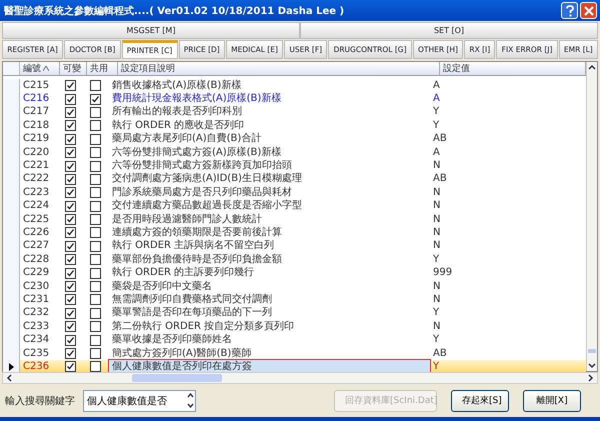 The height and width of the screenshot is (421, 600). Describe the element at coordinates (40, 68) in the screenshot. I see `column-header: 編號` at that location.